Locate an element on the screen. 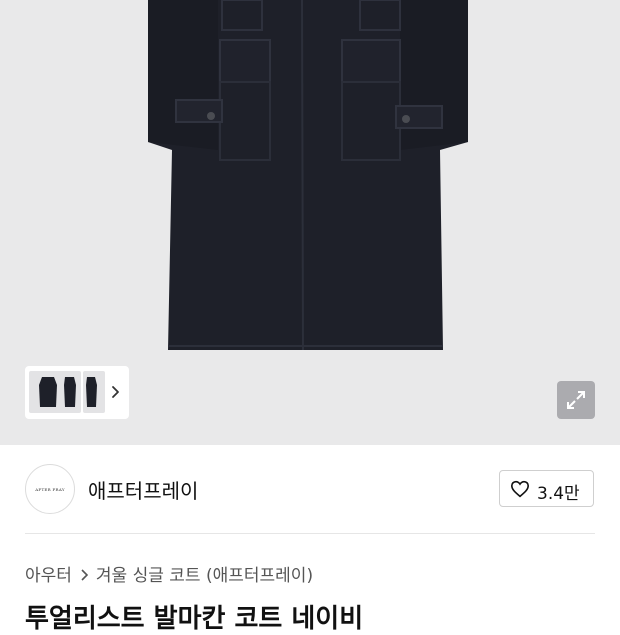 The image size is (620, 635). expand-icon is located at coordinates (576, 400).